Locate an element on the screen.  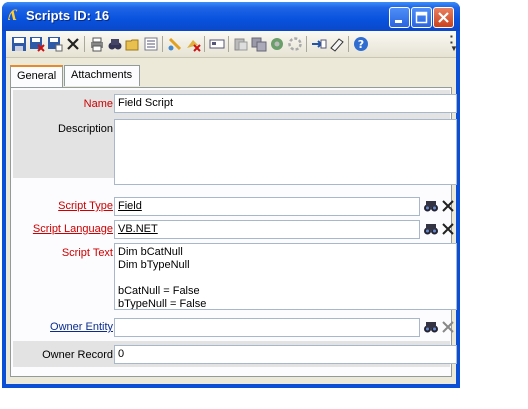
help-icon: ? is located at coordinates (361, 44).